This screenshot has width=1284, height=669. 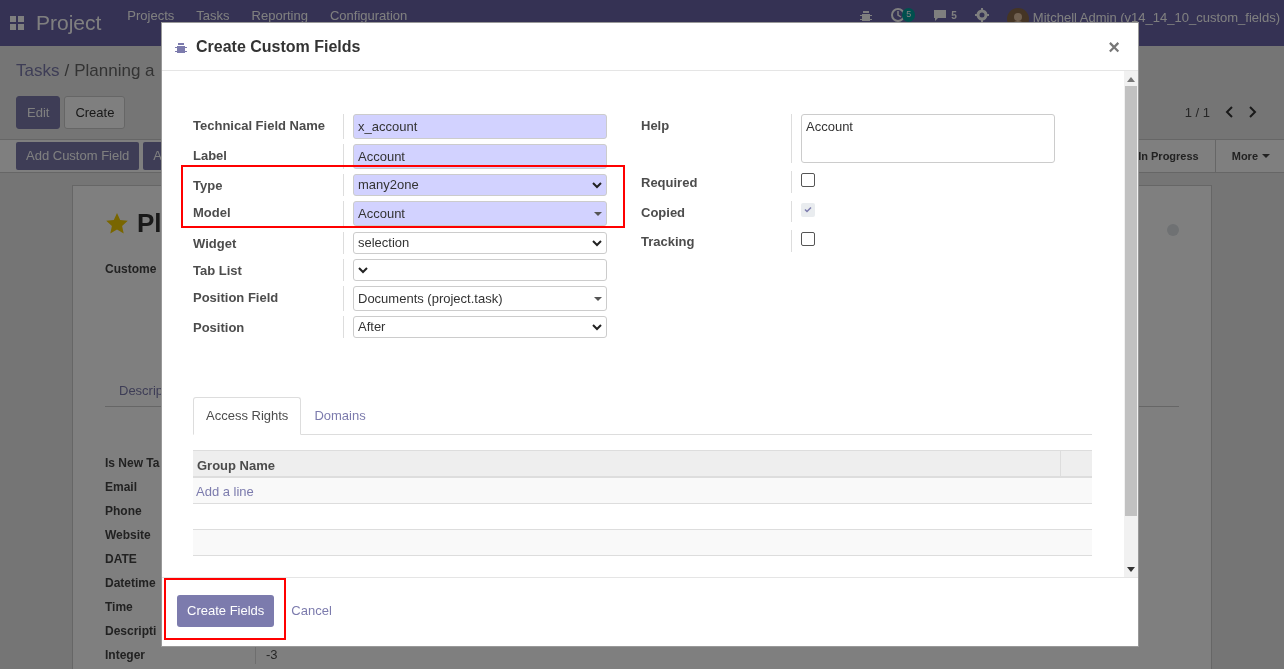 I want to click on dropdown-field: Documents (project.task), so click(x=480, y=298).